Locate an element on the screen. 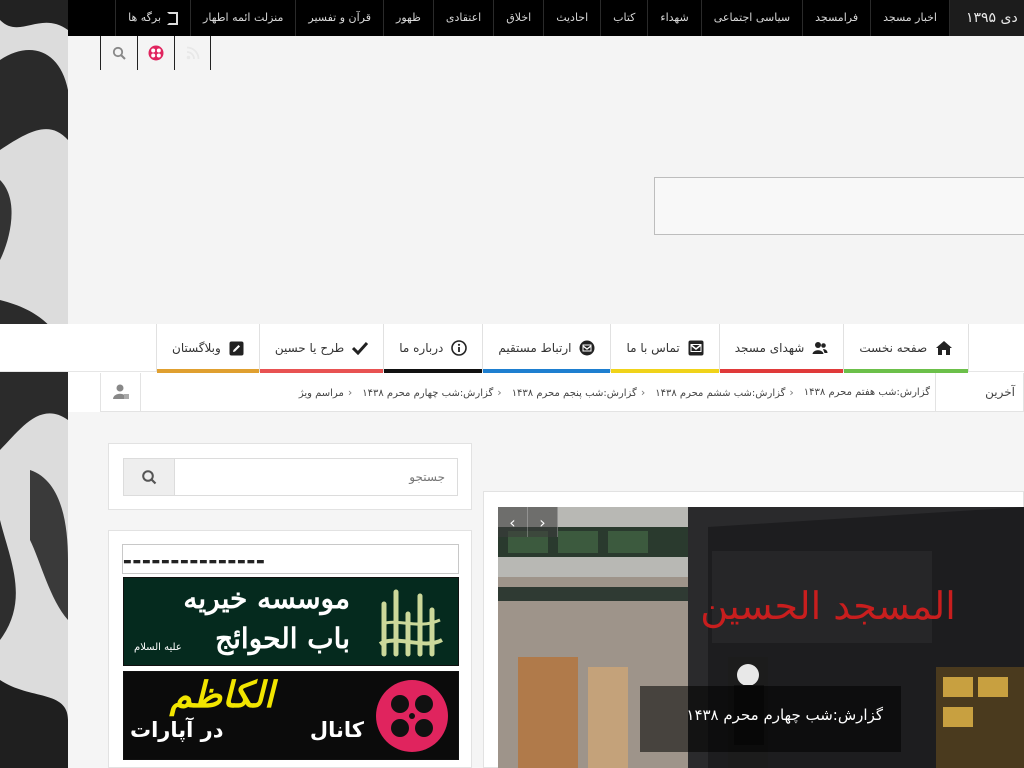  top-menu-item: شهداء is located at coordinates (673, 18).